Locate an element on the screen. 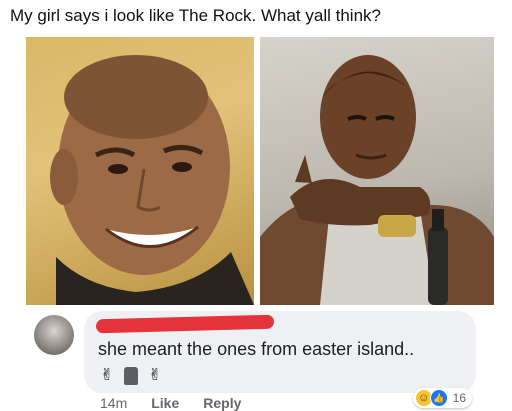 This screenshot has height=411, width=512. reaction-summary: ☺ 👍 16 is located at coordinates (442, 398).